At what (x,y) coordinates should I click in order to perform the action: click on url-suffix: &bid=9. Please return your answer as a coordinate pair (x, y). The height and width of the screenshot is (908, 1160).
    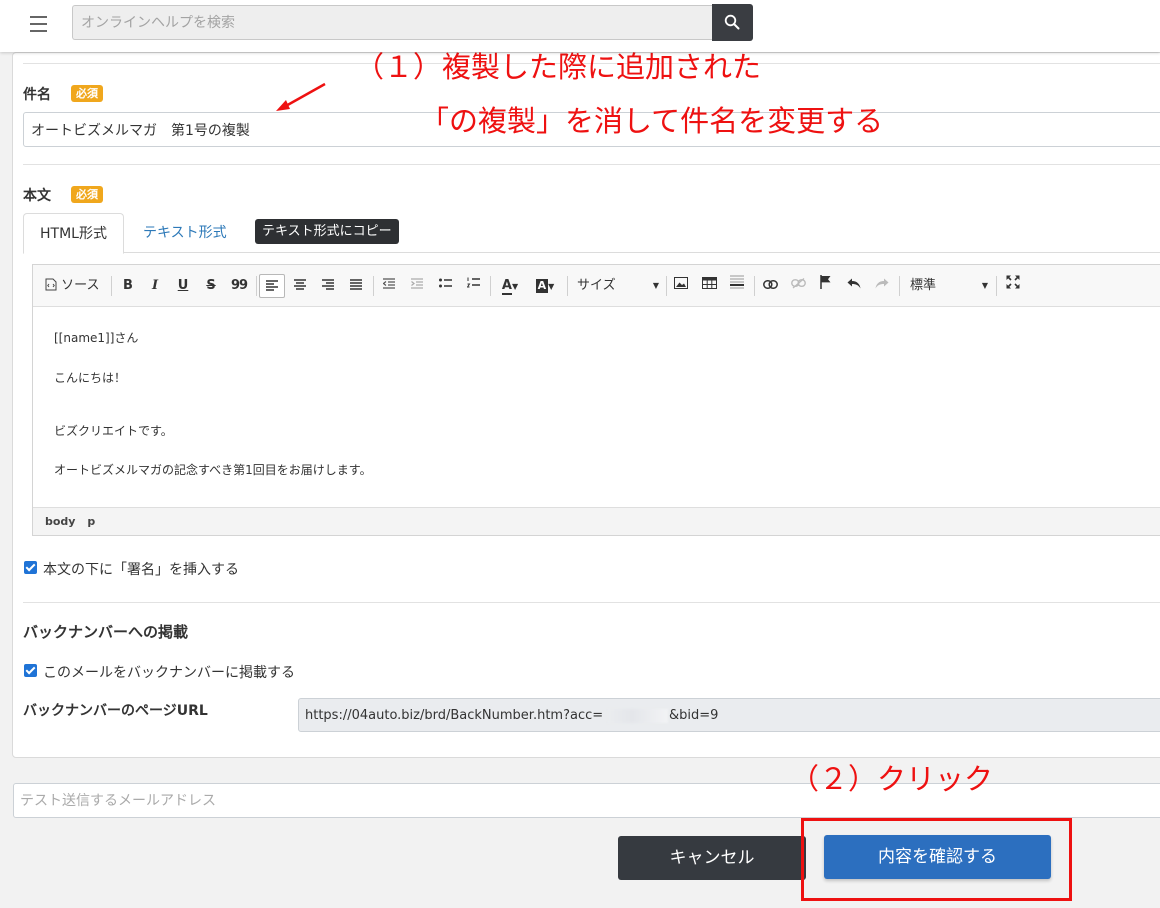
    Looking at the image, I should click on (694, 715).